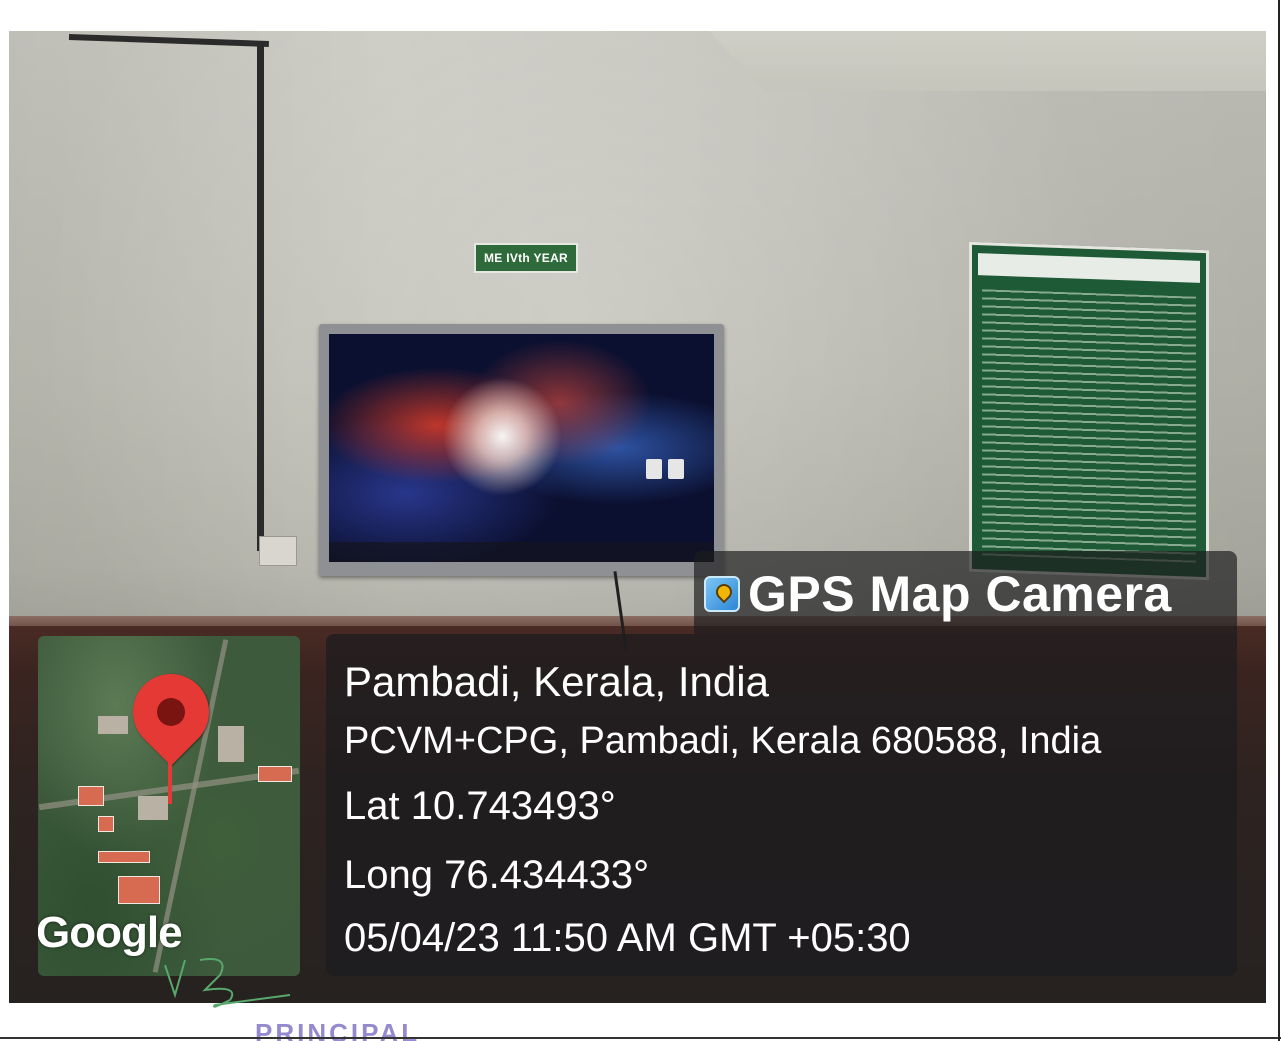 This screenshot has height=1041, width=1281. I want to click on gps-app-title: GPS Map Camera, so click(938, 594).